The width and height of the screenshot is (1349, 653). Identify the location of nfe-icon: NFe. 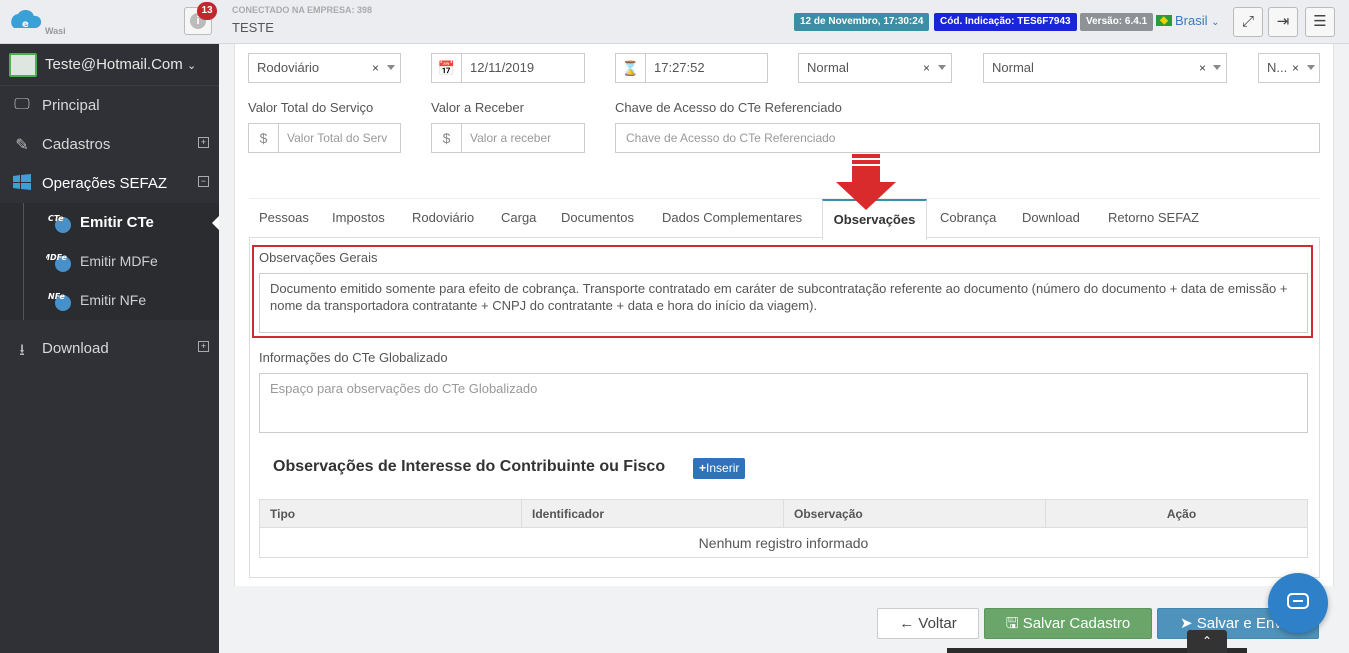
(59, 301).